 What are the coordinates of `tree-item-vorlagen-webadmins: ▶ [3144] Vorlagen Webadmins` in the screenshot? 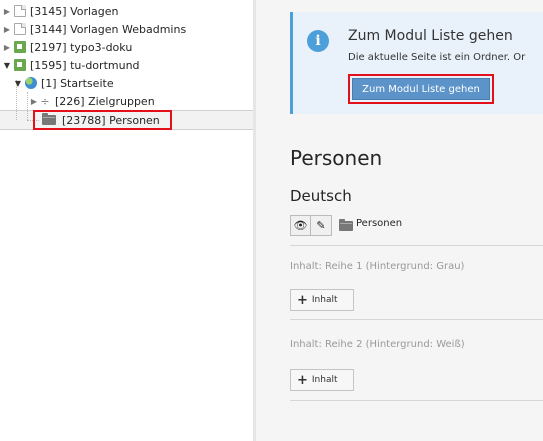 It's located at (94, 29).